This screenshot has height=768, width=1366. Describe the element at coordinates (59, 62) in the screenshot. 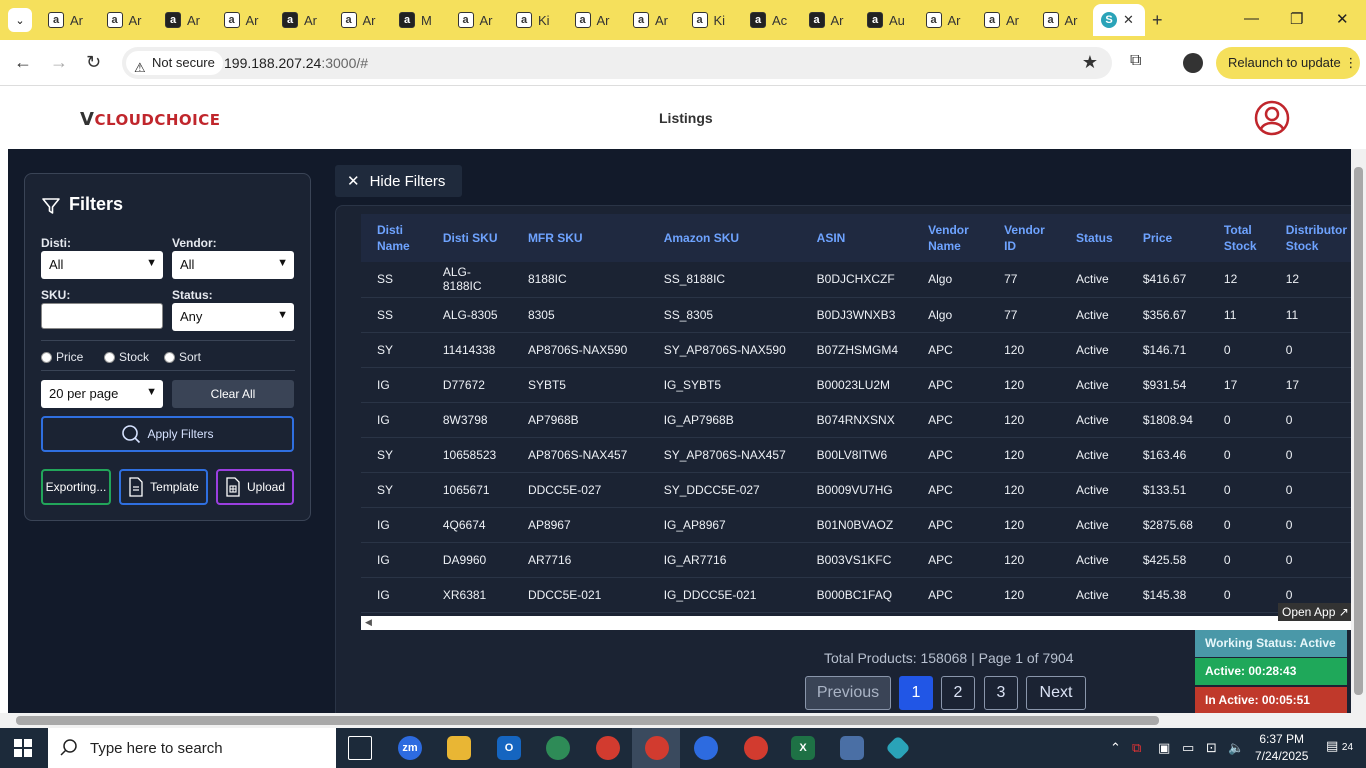

I see `forward-button: →` at that location.